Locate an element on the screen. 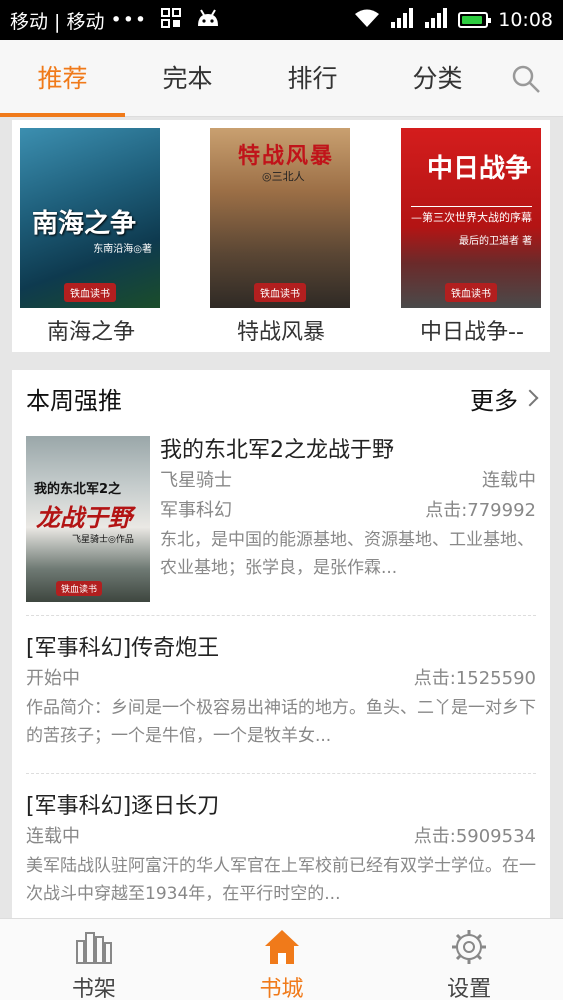  battery-icon is located at coordinates (475, 20).